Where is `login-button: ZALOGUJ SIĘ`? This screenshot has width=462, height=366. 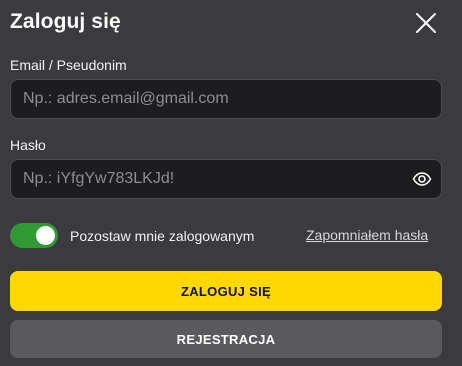 login-button: ZALOGUJ SIĘ is located at coordinates (226, 291).